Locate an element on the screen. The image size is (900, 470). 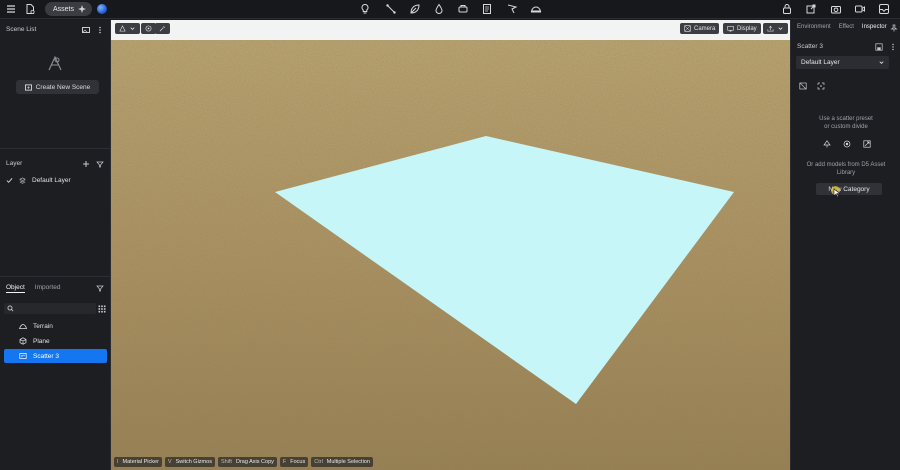
hint-label: Focus is located at coordinates (298, 462).